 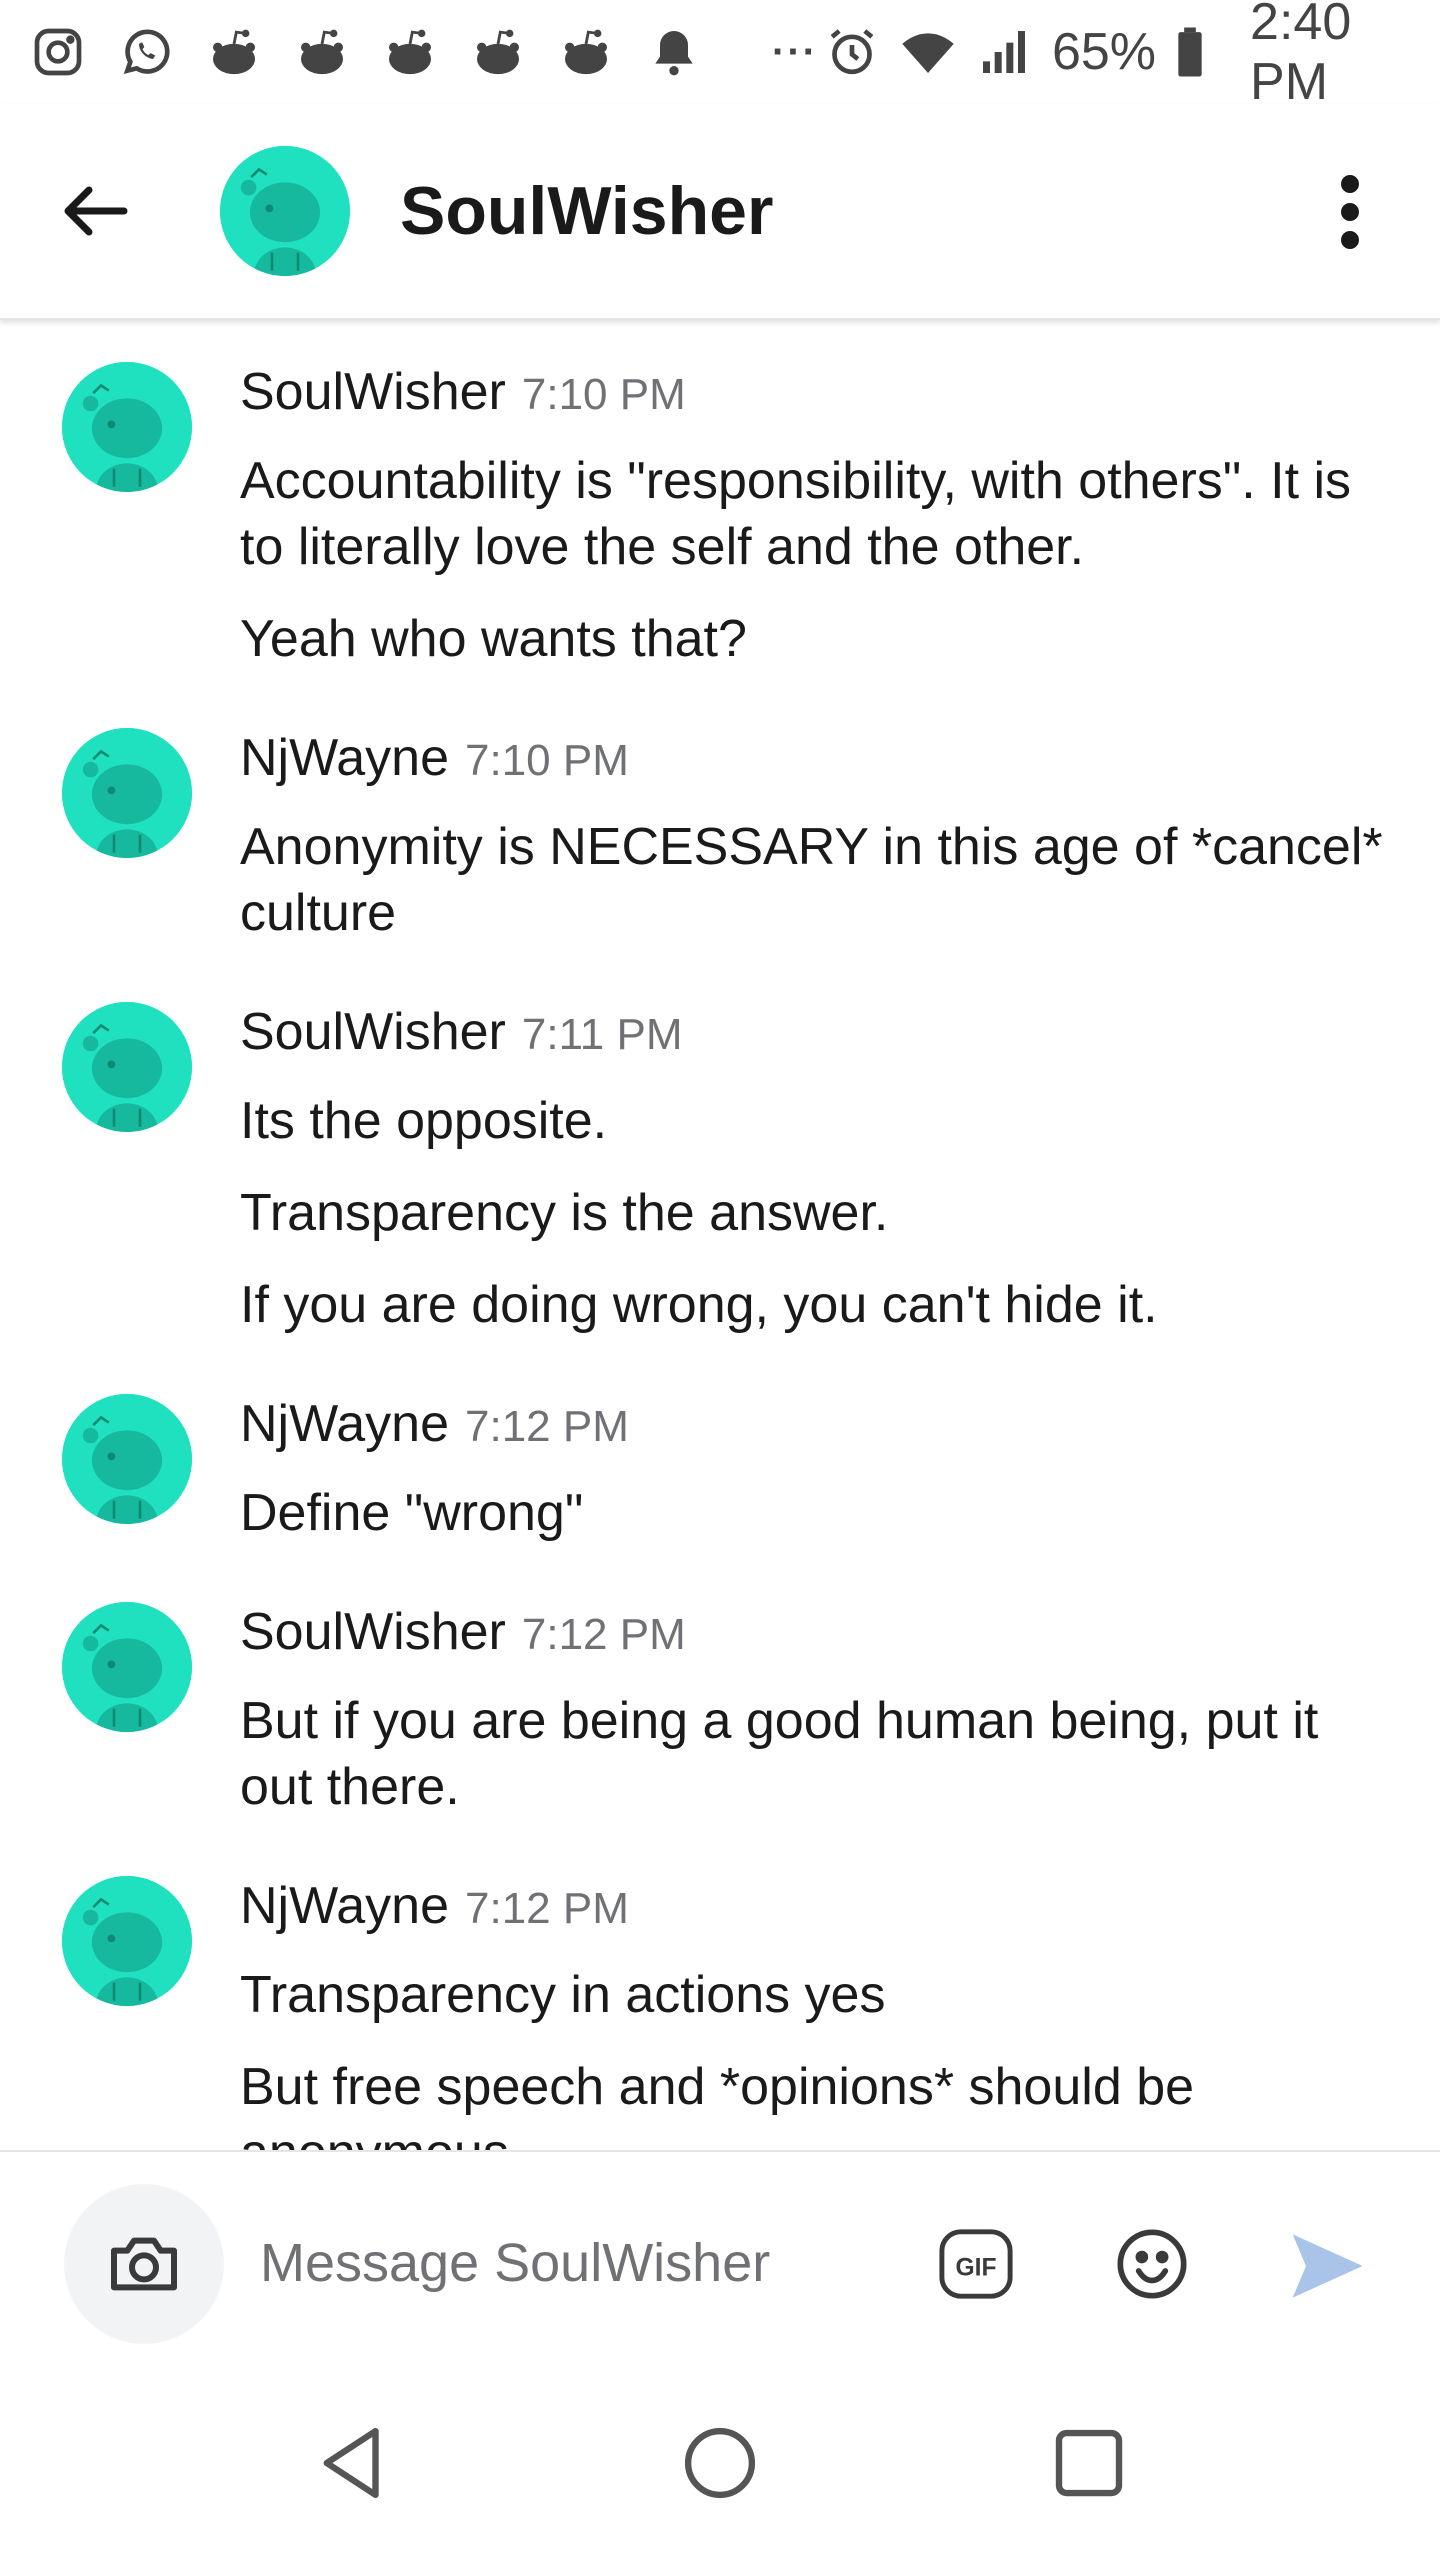 I want to click on nav-home-button, so click(x=720, y=2463).